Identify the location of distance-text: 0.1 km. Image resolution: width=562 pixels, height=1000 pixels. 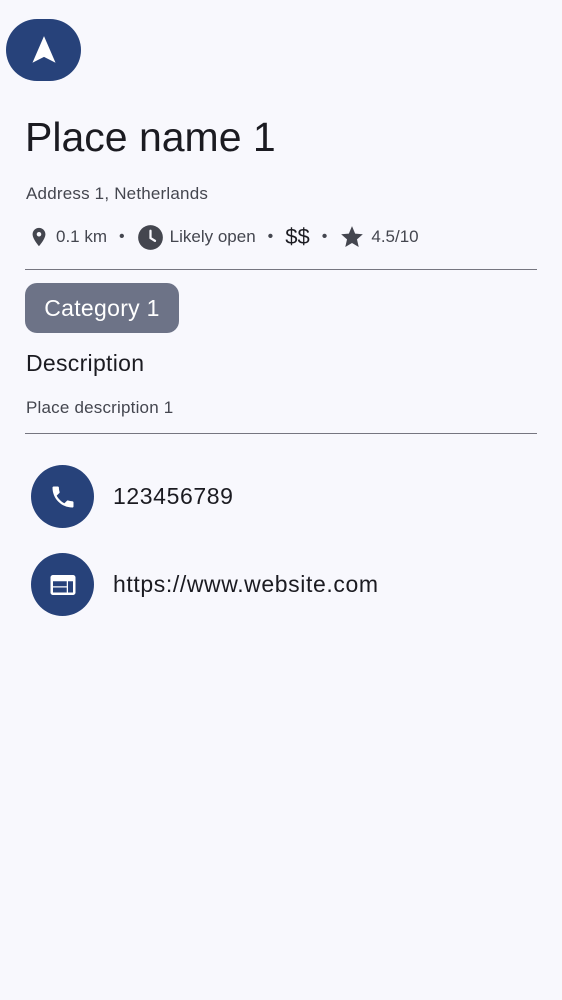
(82, 236).